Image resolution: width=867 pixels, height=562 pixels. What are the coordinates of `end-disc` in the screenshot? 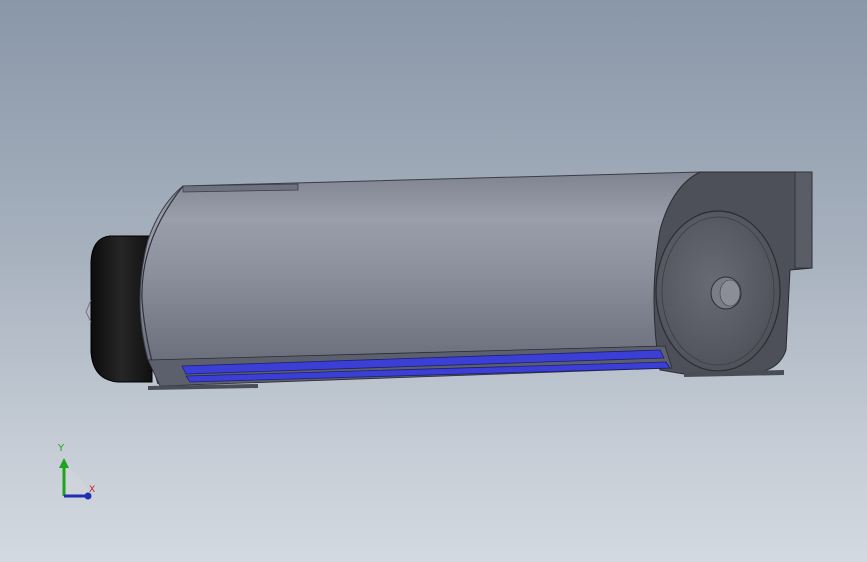 It's located at (718, 291).